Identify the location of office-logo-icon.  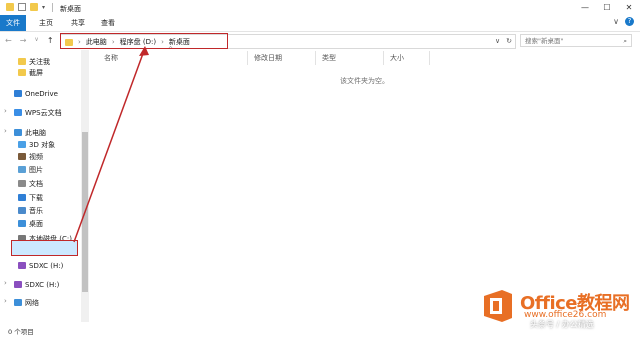
(498, 306).